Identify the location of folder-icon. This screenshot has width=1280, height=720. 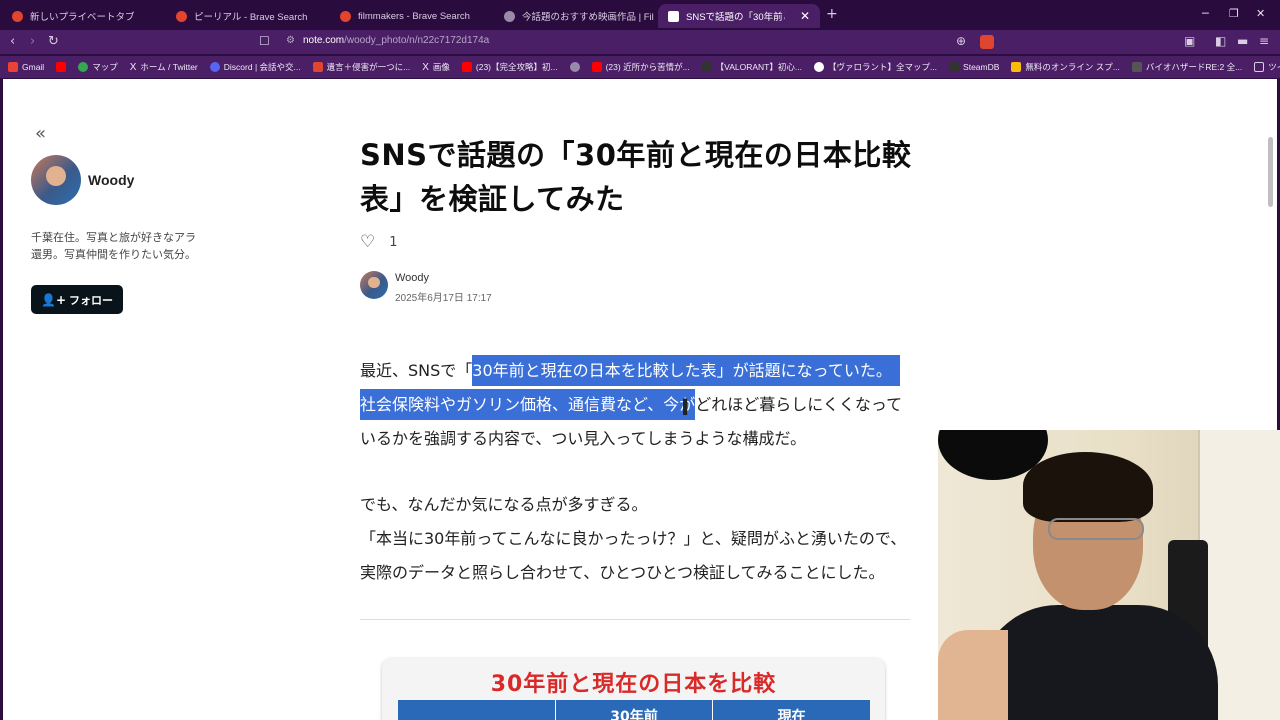
(1259, 67).